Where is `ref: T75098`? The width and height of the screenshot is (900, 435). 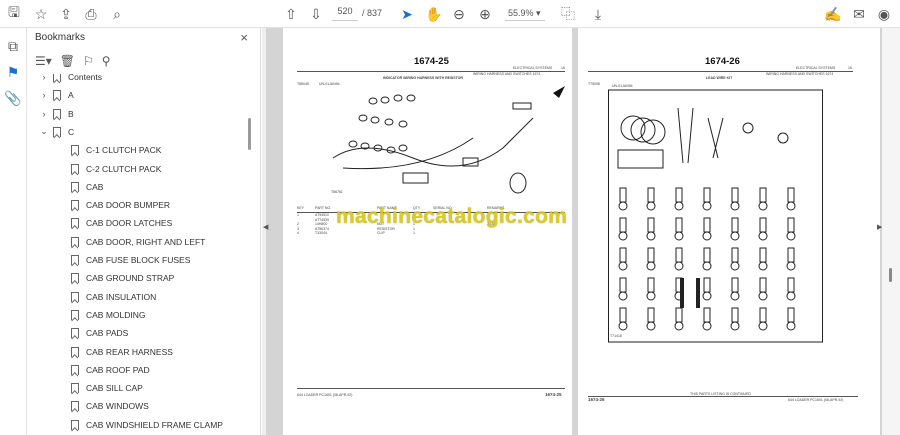 ref: T75098 is located at coordinates (594, 84).